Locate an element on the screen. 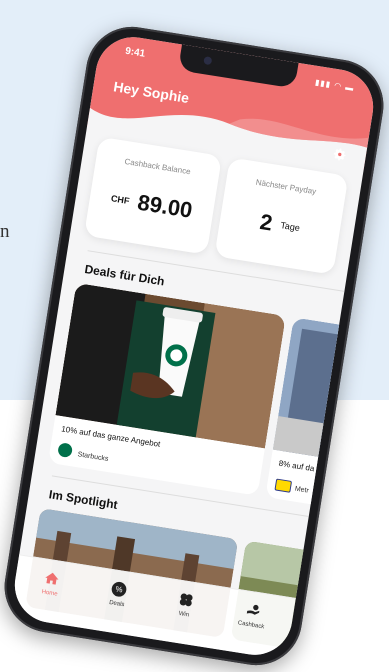  payday-unit: Tage is located at coordinates (290, 227).